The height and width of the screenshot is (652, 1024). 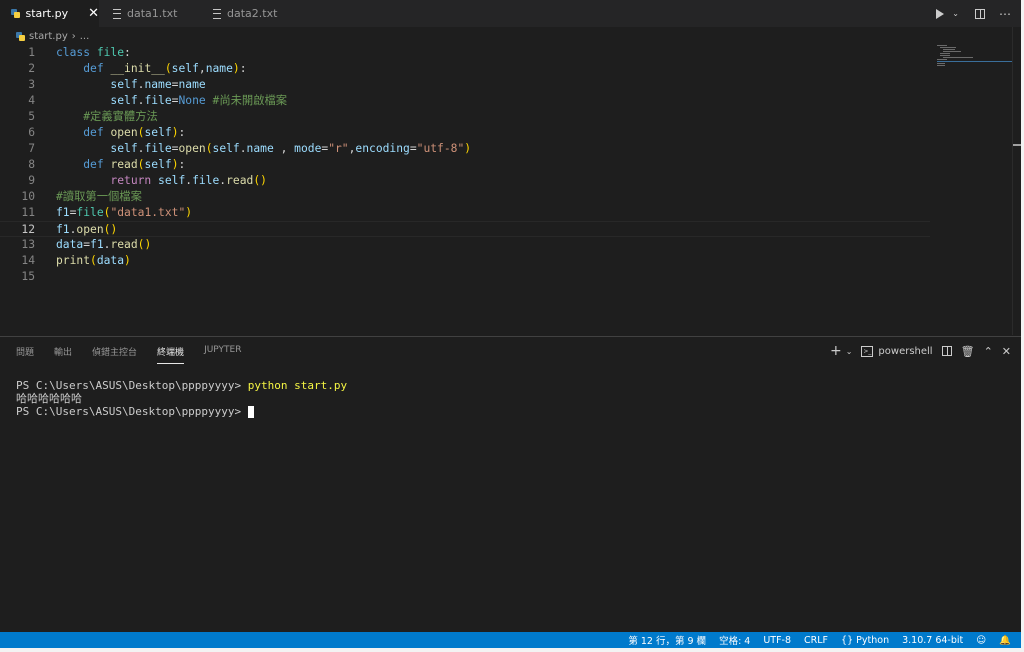 What do you see at coordinates (222, 354) in the screenshot?
I see `tab-jupyter: JUPYTER` at bounding box center [222, 354].